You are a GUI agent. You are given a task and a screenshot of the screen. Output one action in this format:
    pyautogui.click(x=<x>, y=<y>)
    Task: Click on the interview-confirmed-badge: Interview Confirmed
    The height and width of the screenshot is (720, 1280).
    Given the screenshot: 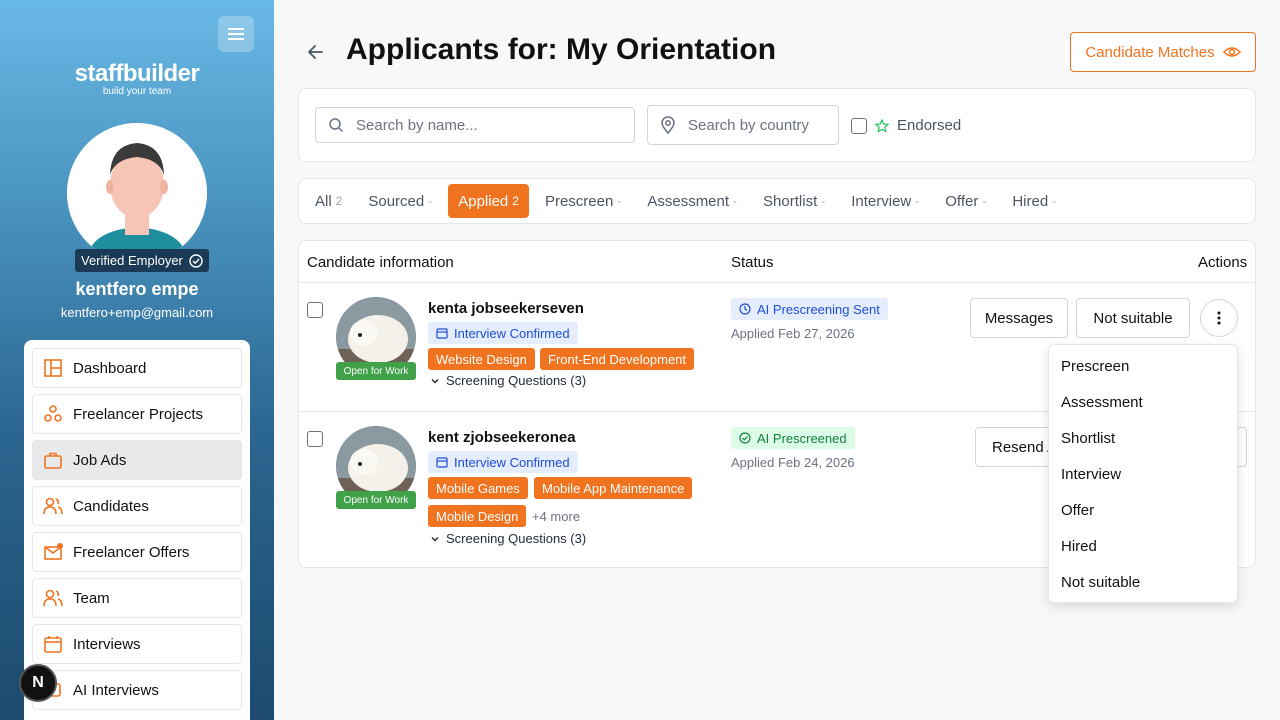 What is the action you would take?
    pyautogui.click(x=503, y=333)
    